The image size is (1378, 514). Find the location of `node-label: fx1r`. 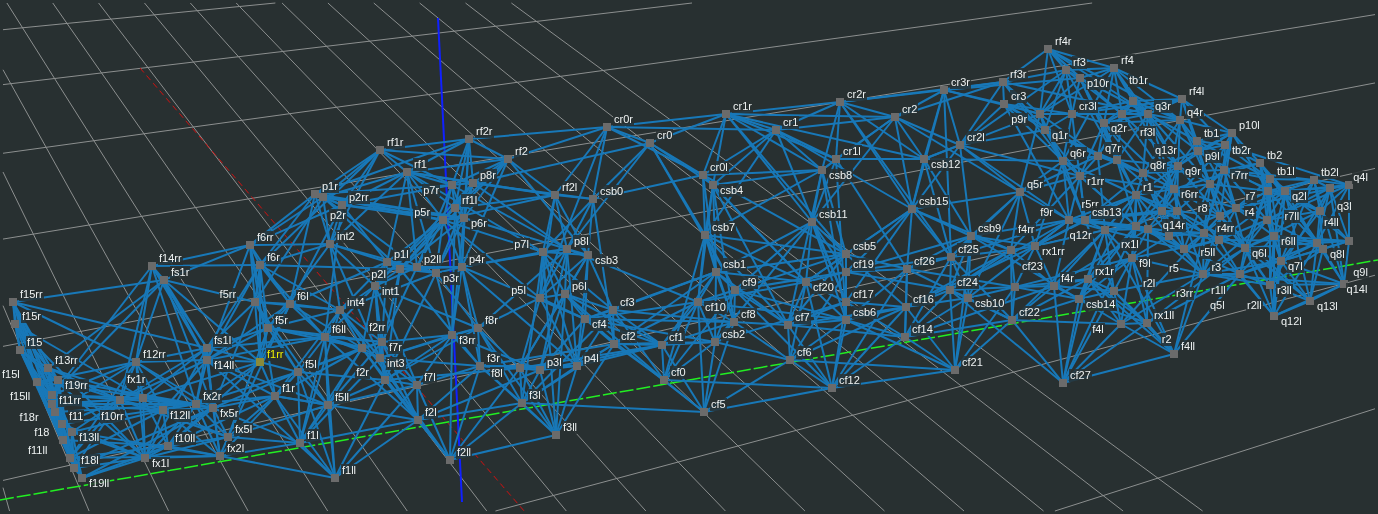

node-label: fx1r is located at coordinates (136, 379).